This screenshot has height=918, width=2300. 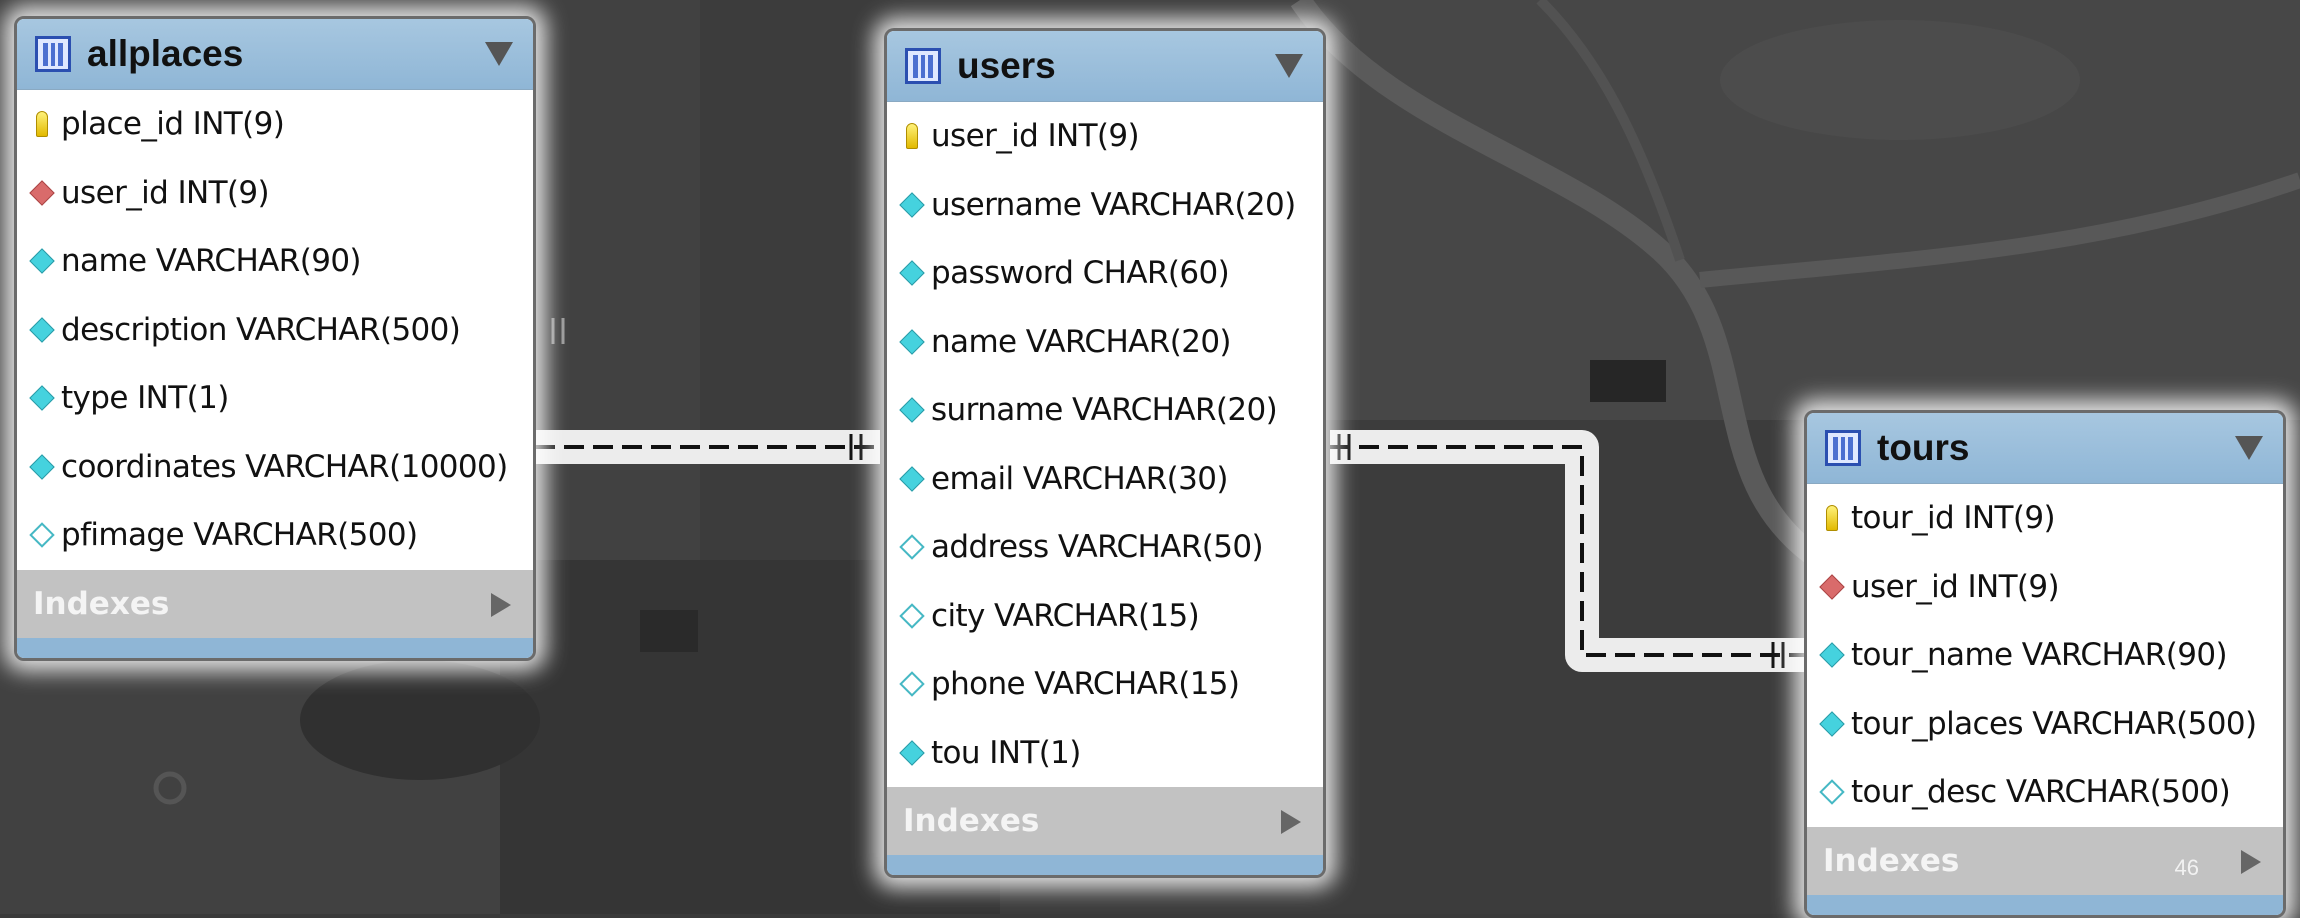 What do you see at coordinates (261, 329) in the screenshot?
I see `column-label: description VARCHAR(500)` at bounding box center [261, 329].